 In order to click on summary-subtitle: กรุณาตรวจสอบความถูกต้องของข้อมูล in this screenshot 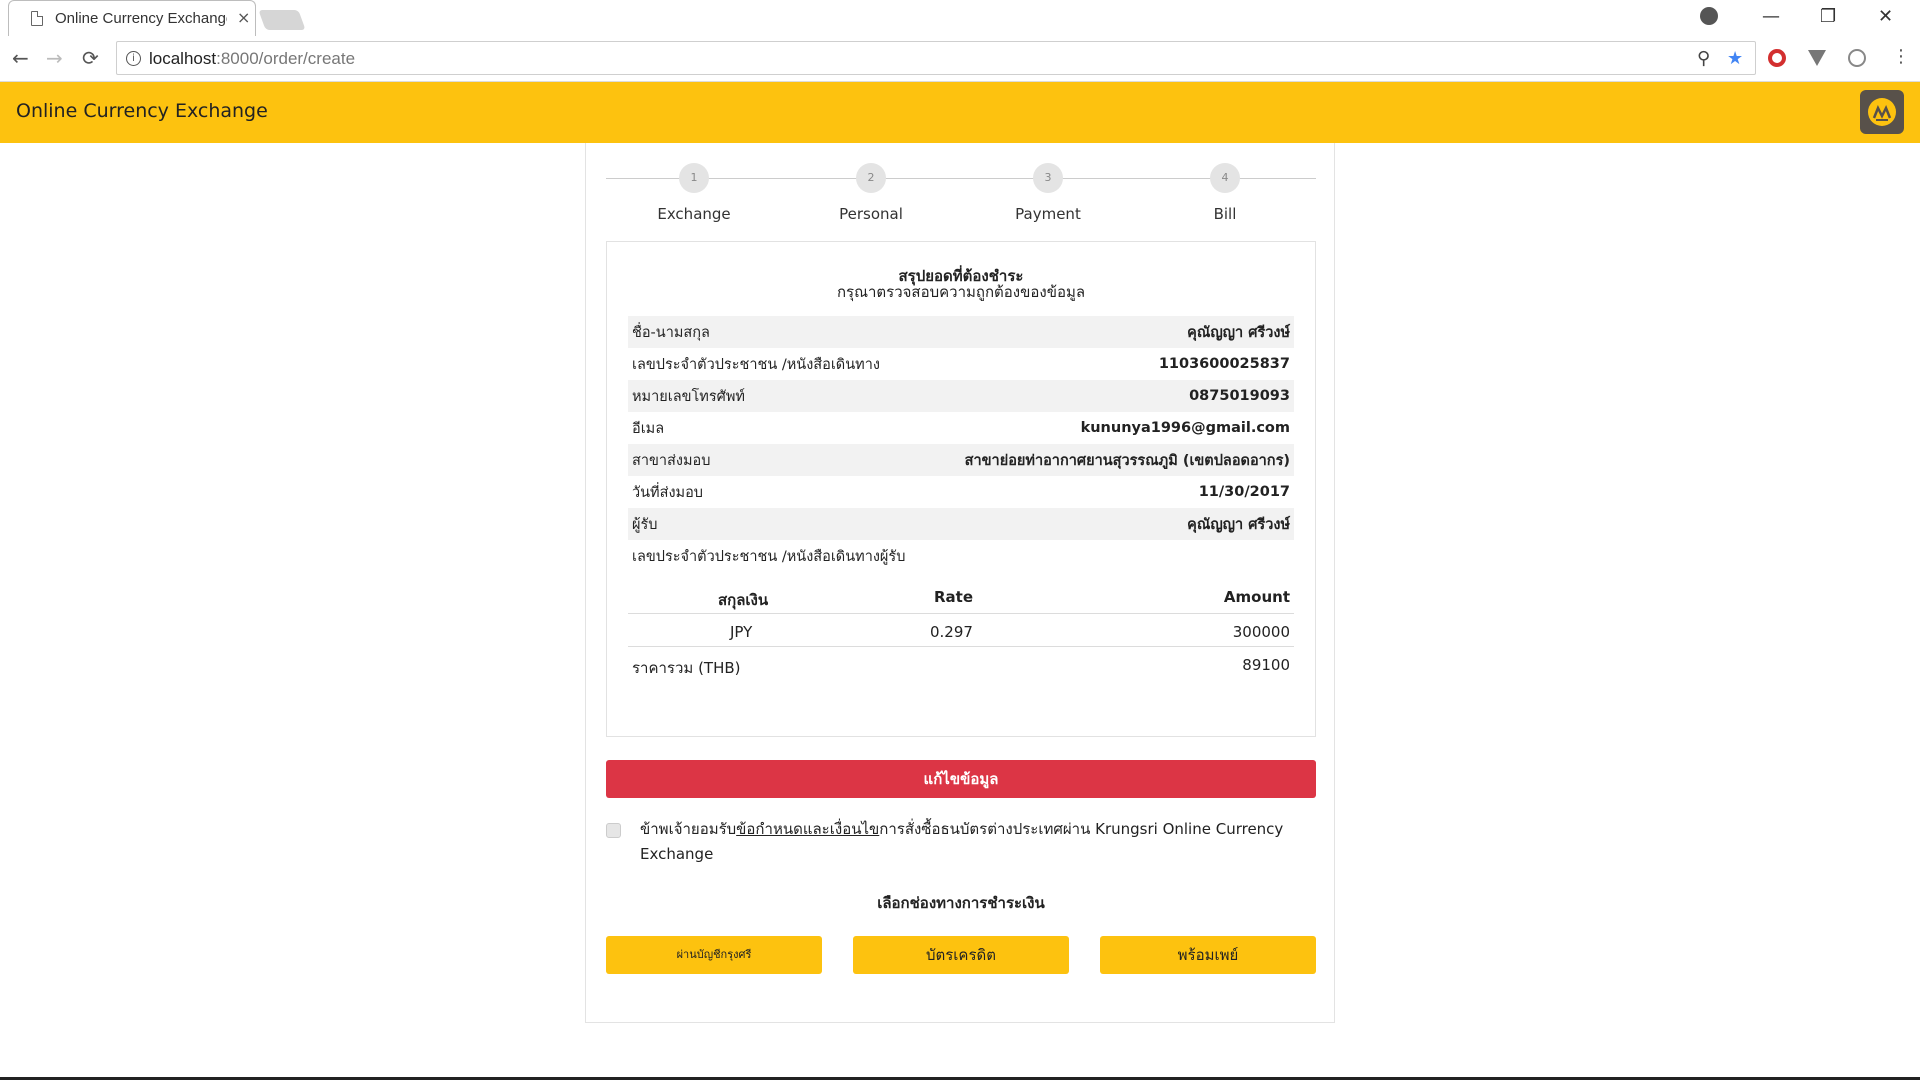, I will do `click(961, 292)`.